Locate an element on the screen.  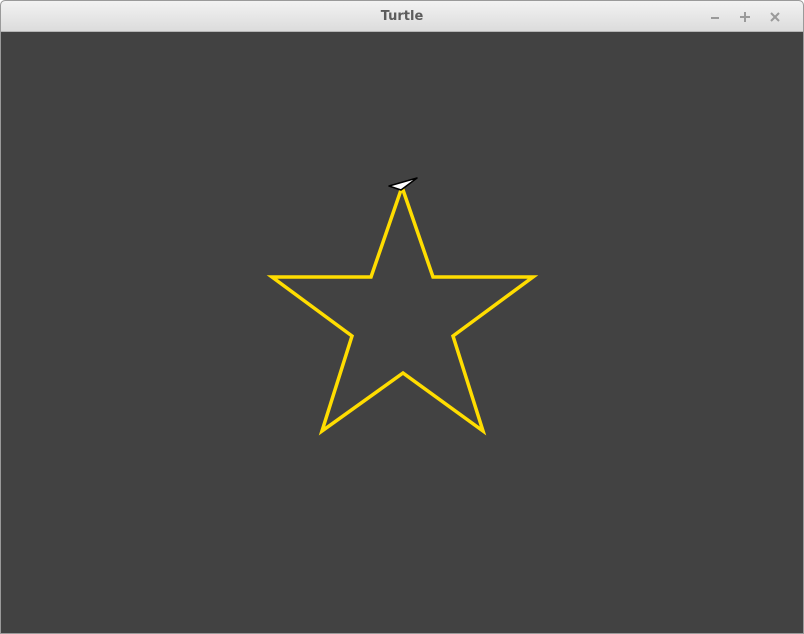
close-button is located at coordinates (775, 17).